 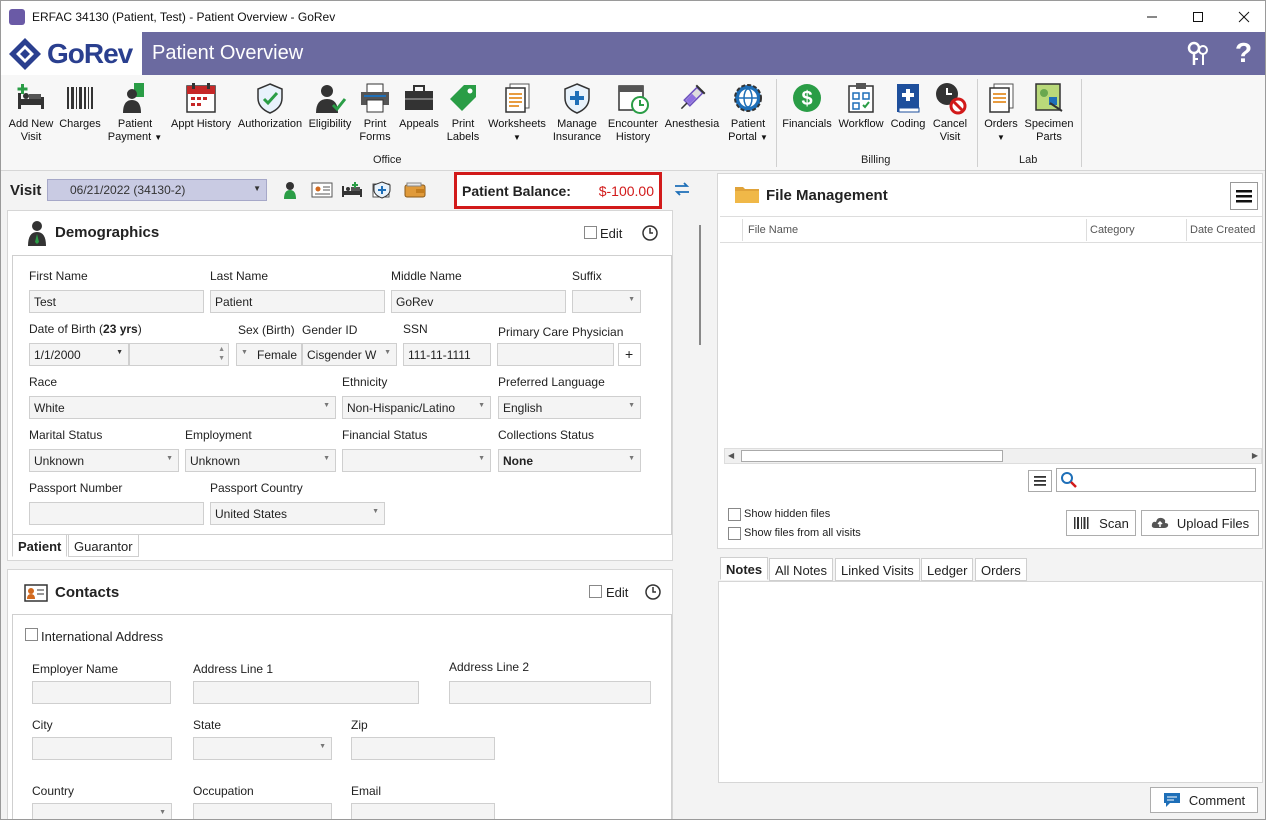 I want to click on anesthesia-button: Anesthesia, so click(x=692, y=106).